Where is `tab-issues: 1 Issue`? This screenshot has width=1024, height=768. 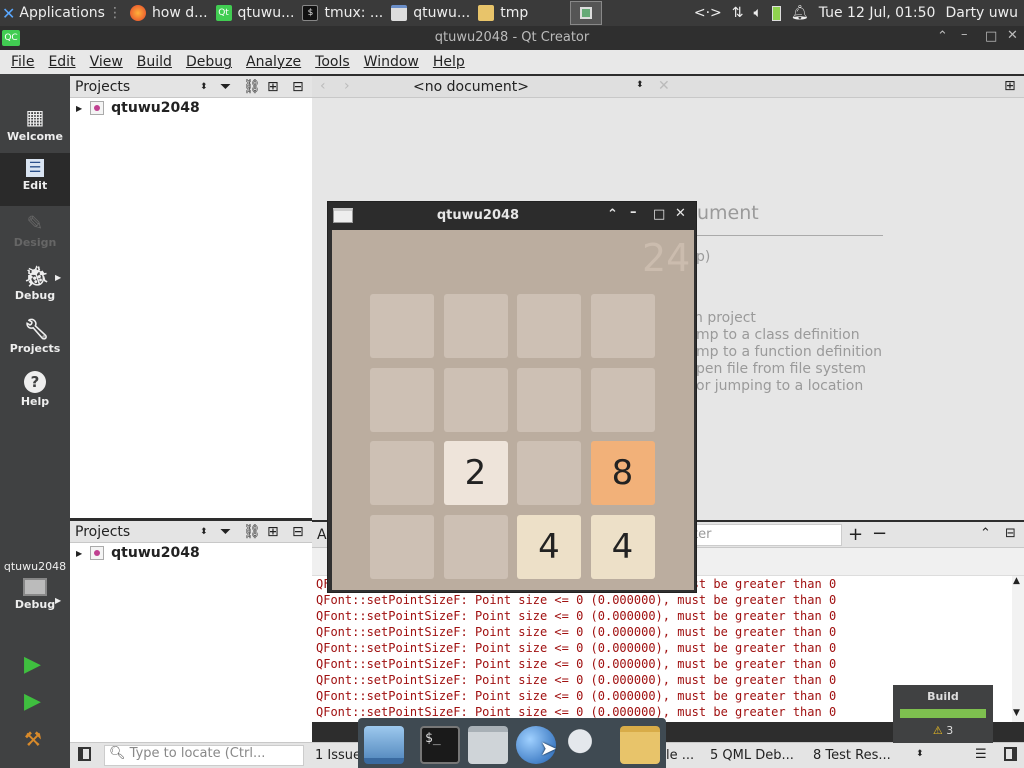 tab-issues: 1 Issue is located at coordinates (338, 755).